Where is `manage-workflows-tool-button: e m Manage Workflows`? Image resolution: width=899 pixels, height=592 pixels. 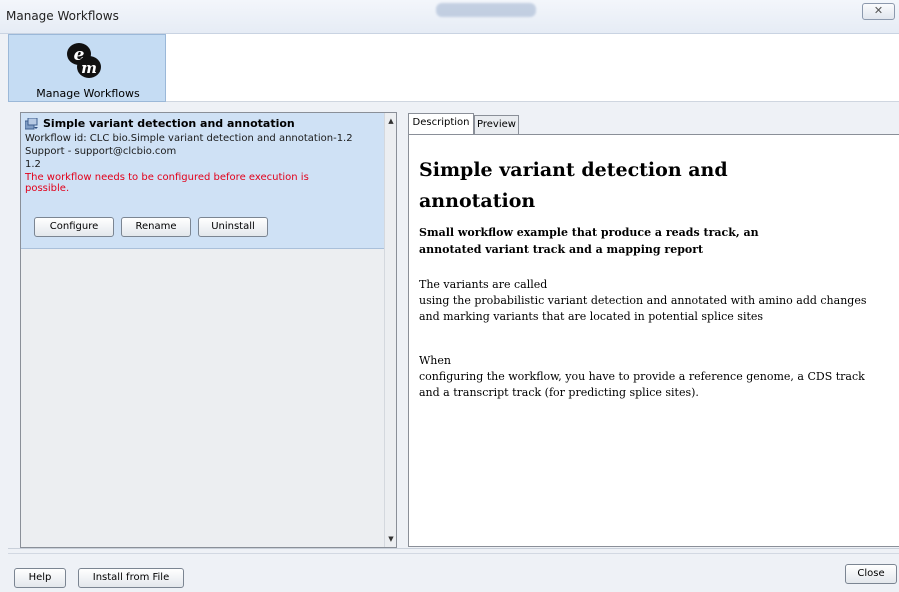 manage-workflows-tool-button: e m Manage Workflows is located at coordinates (87, 68).